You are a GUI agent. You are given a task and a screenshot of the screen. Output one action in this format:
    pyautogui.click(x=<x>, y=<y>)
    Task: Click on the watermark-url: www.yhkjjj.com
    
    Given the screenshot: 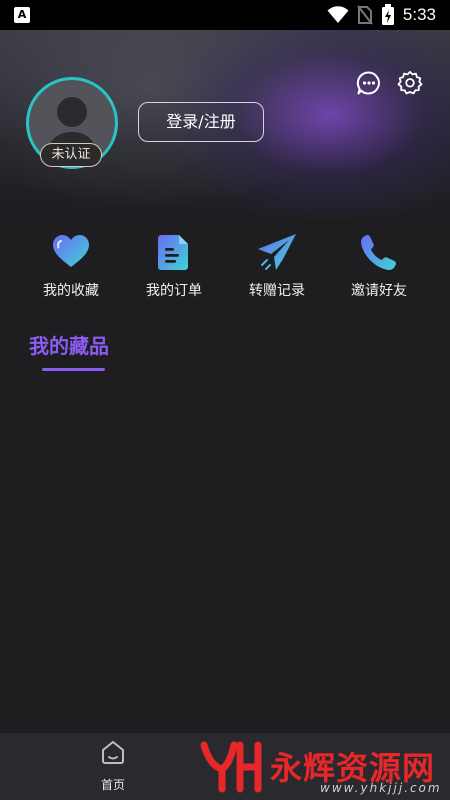 What is the action you would take?
    pyautogui.click(x=381, y=788)
    